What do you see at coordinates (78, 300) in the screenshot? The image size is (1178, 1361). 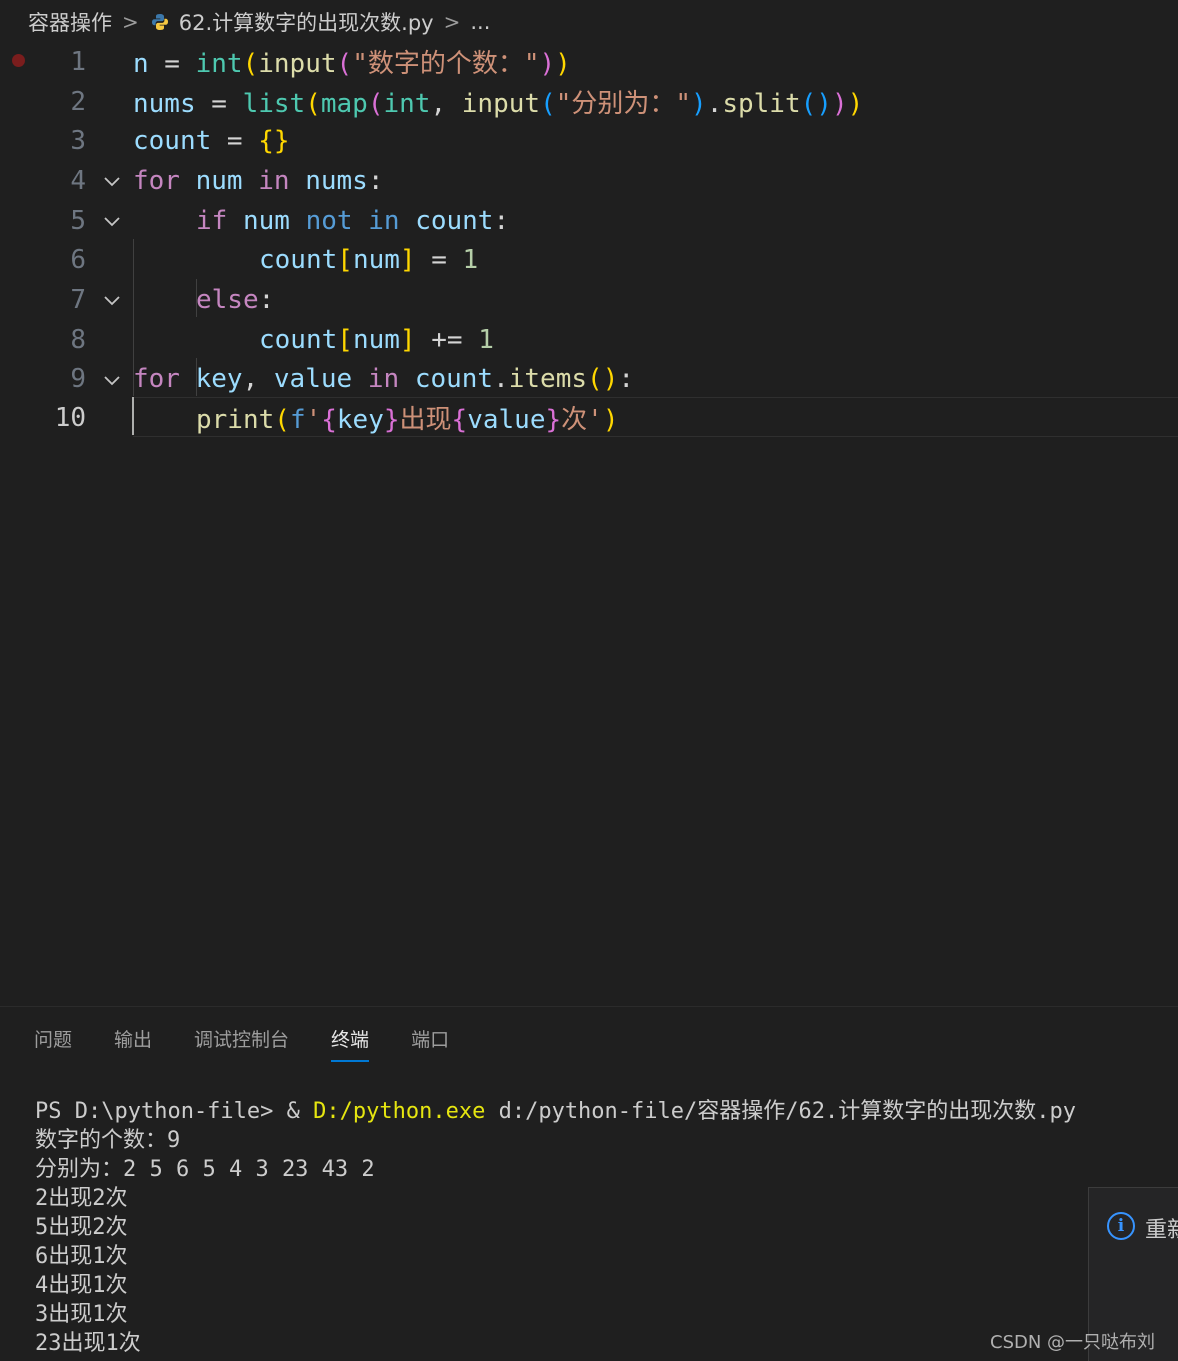 I see `line-number: 7` at bounding box center [78, 300].